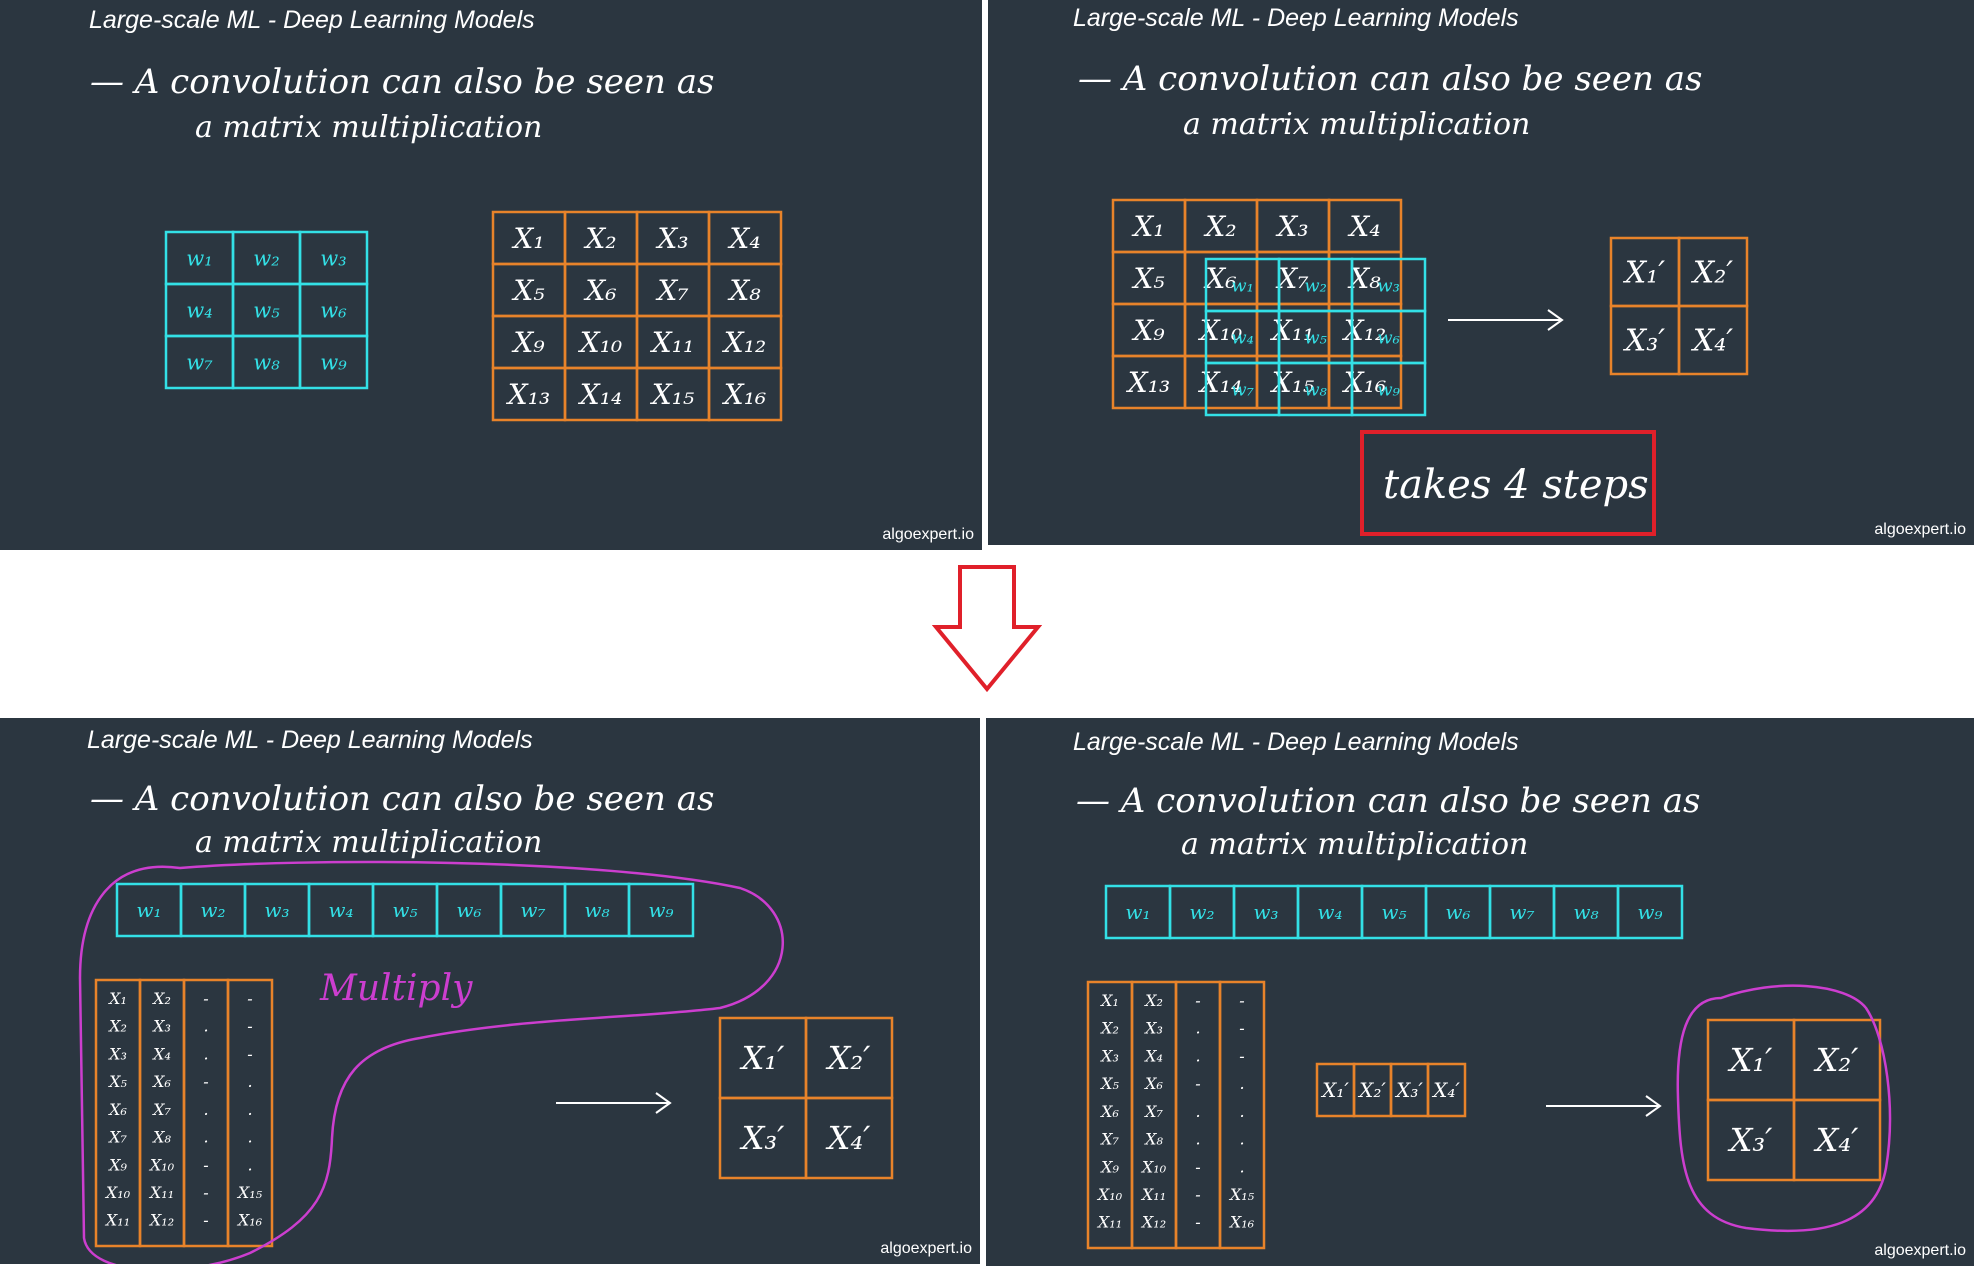 The width and height of the screenshot is (1974, 1272). What do you see at coordinates (431, 1062) in the screenshot?
I see `multiply-outline` at bounding box center [431, 1062].